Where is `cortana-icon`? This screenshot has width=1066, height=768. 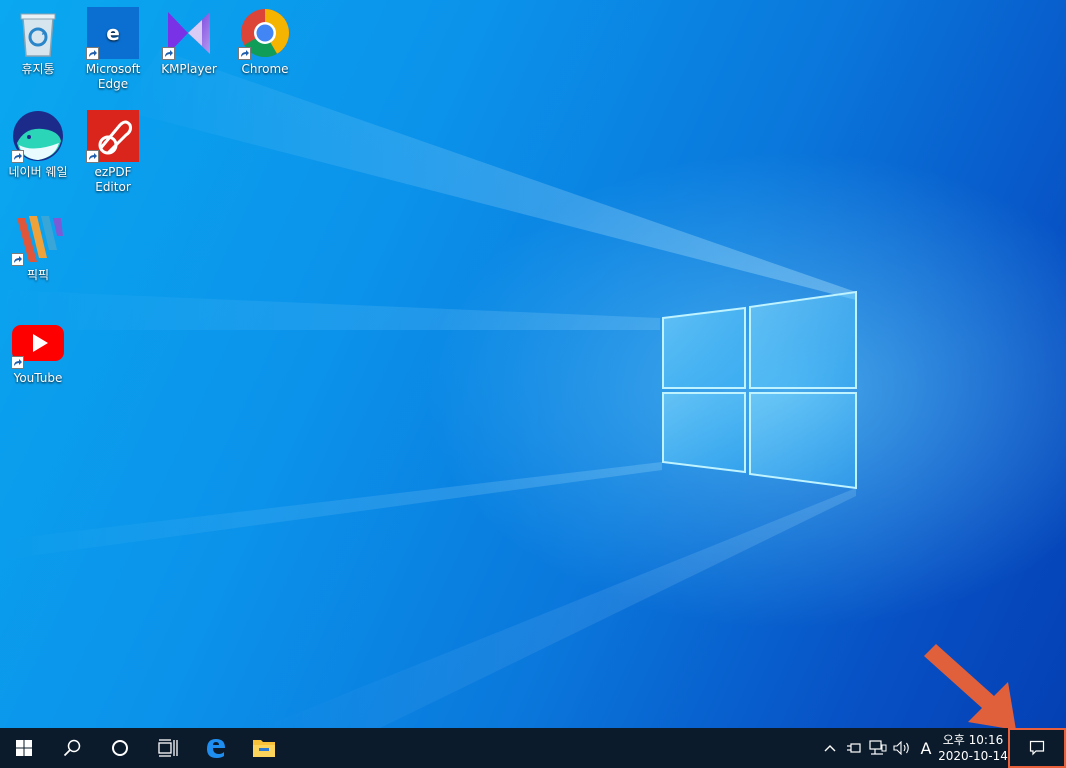 cortana-icon is located at coordinates (120, 748).